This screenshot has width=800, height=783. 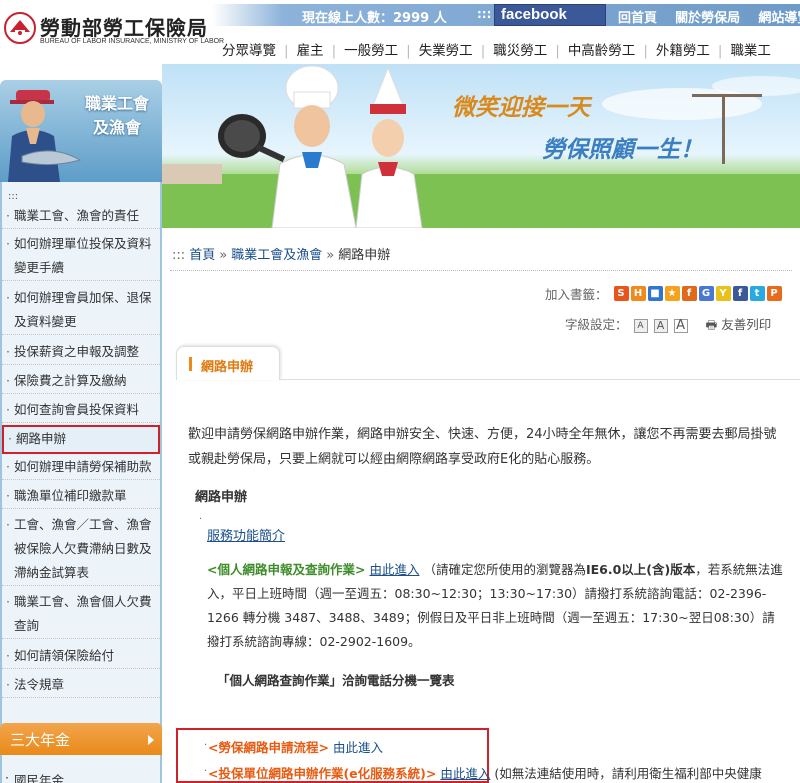 What do you see at coordinates (520, 49) in the screenshot?
I see `nav-item-injured: 職災勞工` at bounding box center [520, 49].